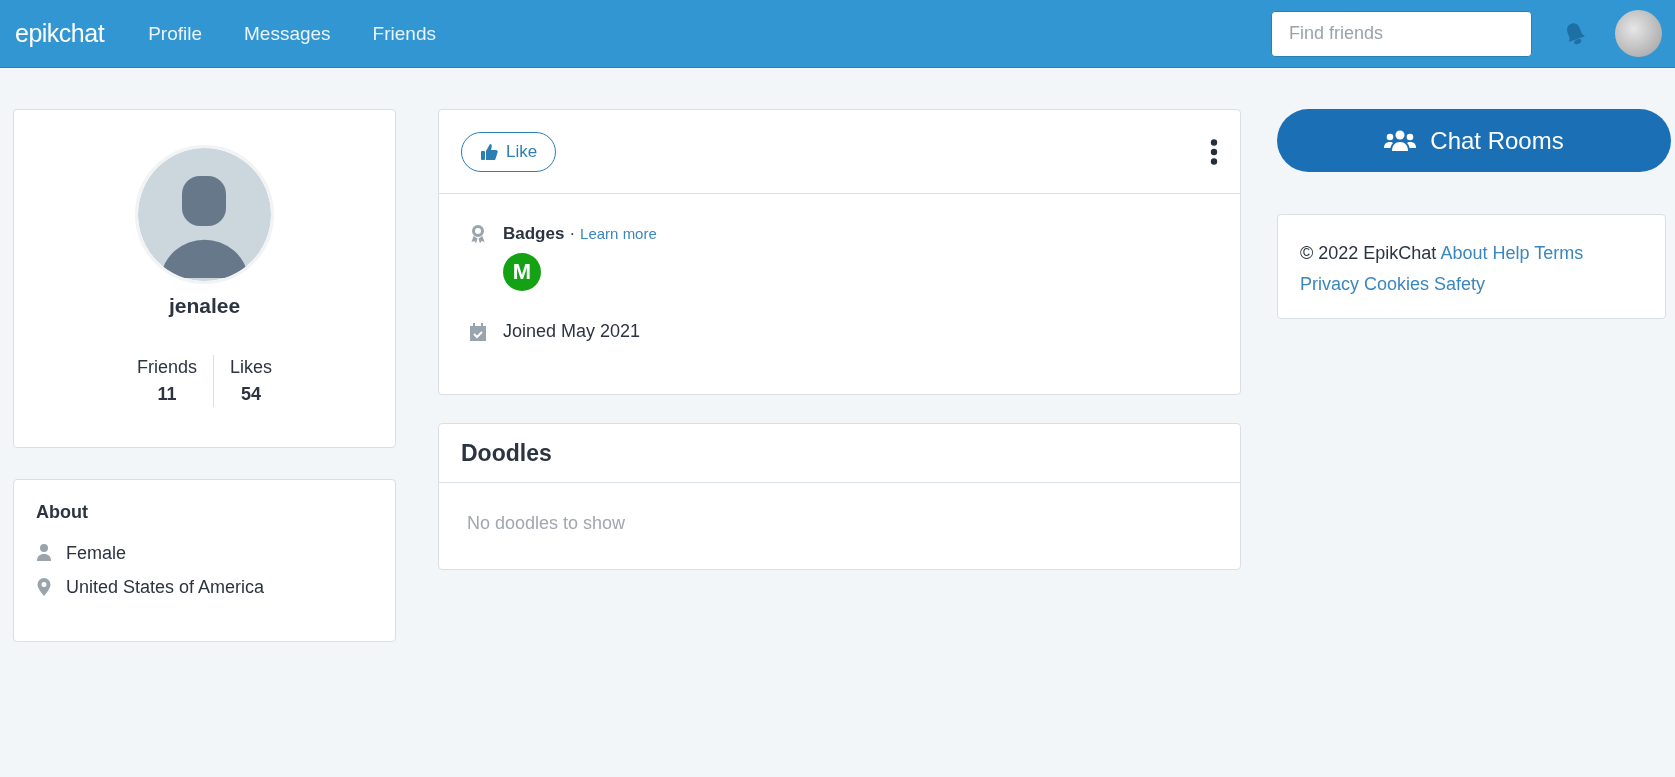 The image size is (1675, 777). What do you see at coordinates (44, 587) in the screenshot?
I see `map-pin-icon` at bounding box center [44, 587].